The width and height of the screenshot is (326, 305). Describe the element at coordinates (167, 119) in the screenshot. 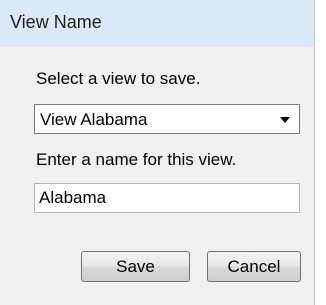

I see `view-select: View Alabama` at that location.